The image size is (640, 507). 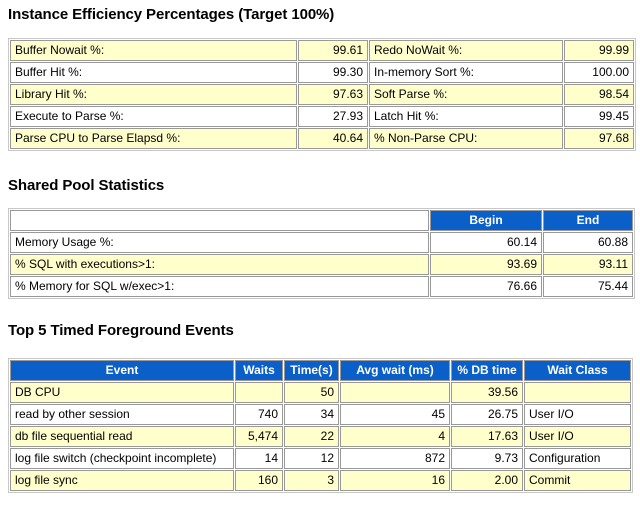 What do you see at coordinates (259, 414) in the screenshot?
I see `top-events-waits-1: 740` at bounding box center [259, 414].